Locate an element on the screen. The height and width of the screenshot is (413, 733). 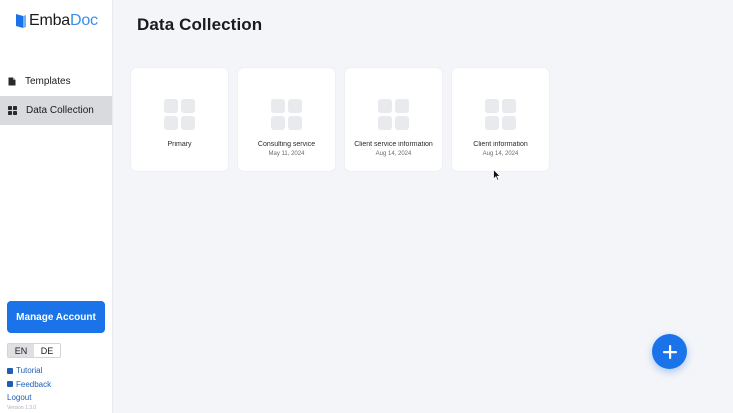
language-option-en: EN is located at coordinates (21, 350).